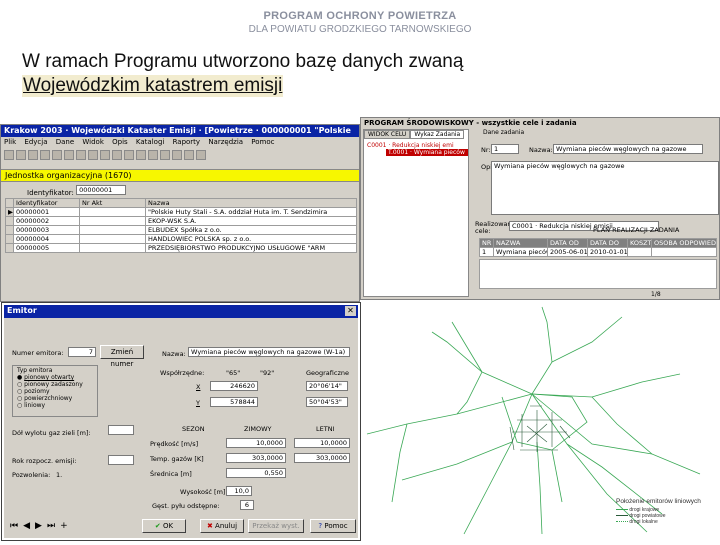 This screenshot has width=720, height=545. I want to click on dust-density-field: 6, so click(247, 505).